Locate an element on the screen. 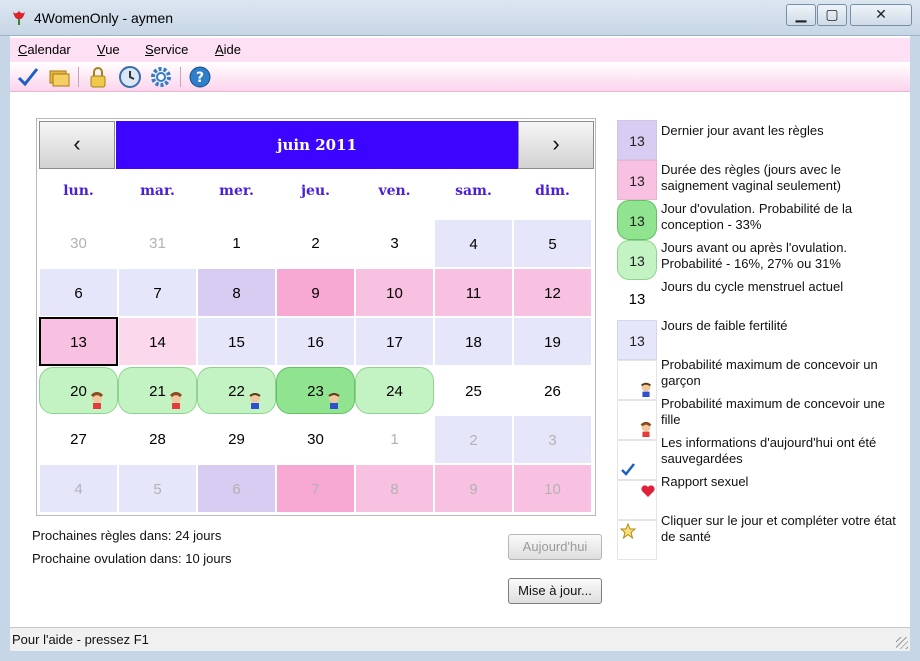 The width and height of the screenshot is (920, 661). prev-month-button: ‹ is located at coordinates (77, 145).